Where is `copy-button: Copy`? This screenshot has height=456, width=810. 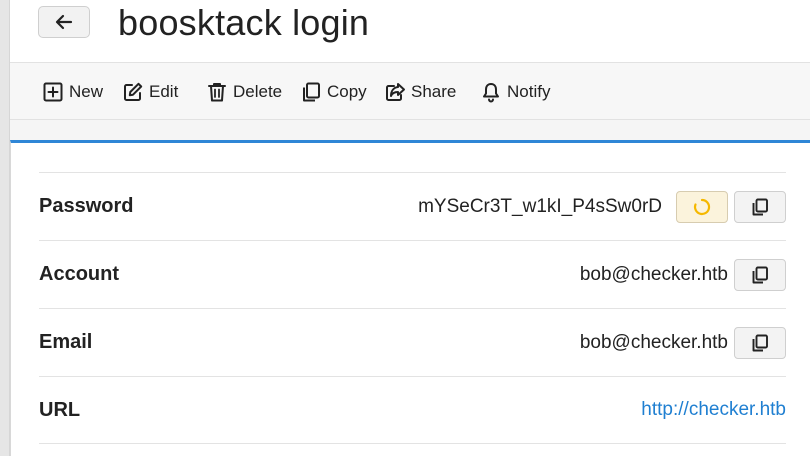 copy-button: Copy is located at coordinates (333, 92).